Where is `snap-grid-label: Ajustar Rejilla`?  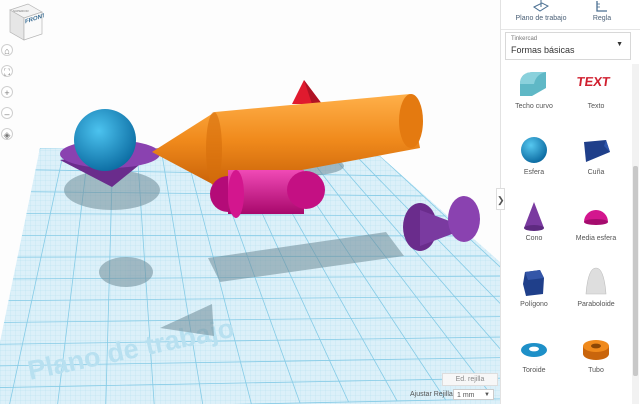
snap-grid-label: Ajustar Rejilla is located at coordinates (431, 394).